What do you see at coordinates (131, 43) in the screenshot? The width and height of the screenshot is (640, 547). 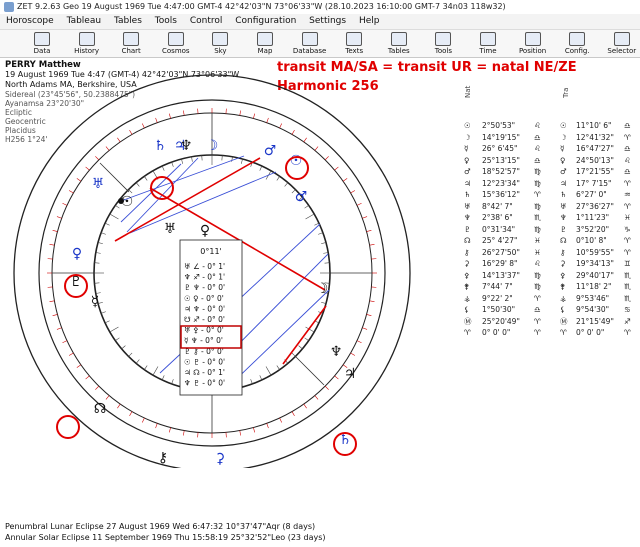 I see `toolbar-chart-button: Chart` at bounding box center [131, 43].